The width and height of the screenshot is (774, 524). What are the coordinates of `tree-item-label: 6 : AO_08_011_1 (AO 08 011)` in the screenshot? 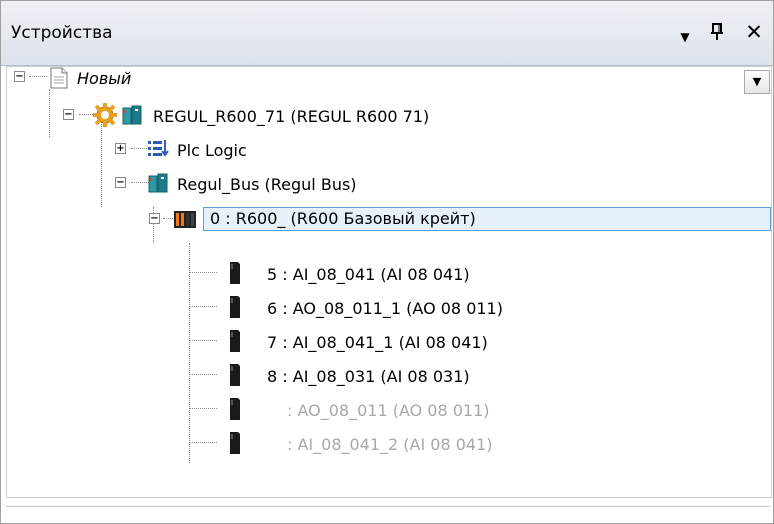 It's located at (385, 308).